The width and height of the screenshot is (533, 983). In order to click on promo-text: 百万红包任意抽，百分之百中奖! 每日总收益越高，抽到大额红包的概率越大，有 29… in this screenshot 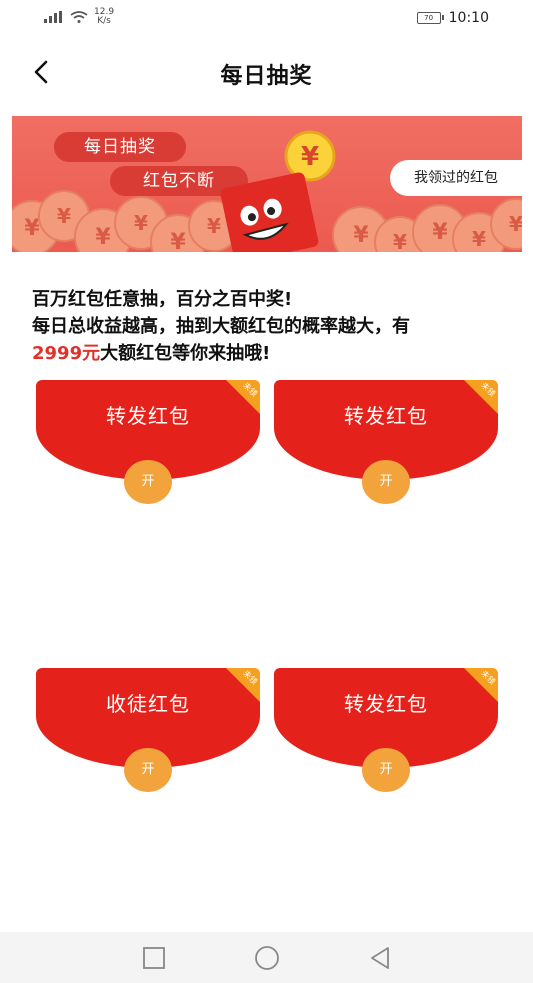, I will do `click(272, 326)`.